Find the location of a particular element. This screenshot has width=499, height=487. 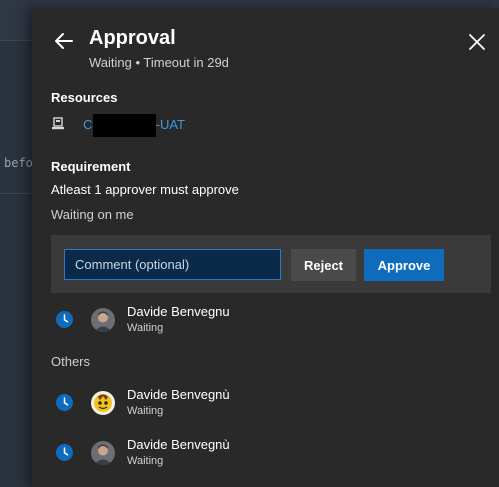

waiting-on-label: Waiting on me is located at coordinates (92, 214).